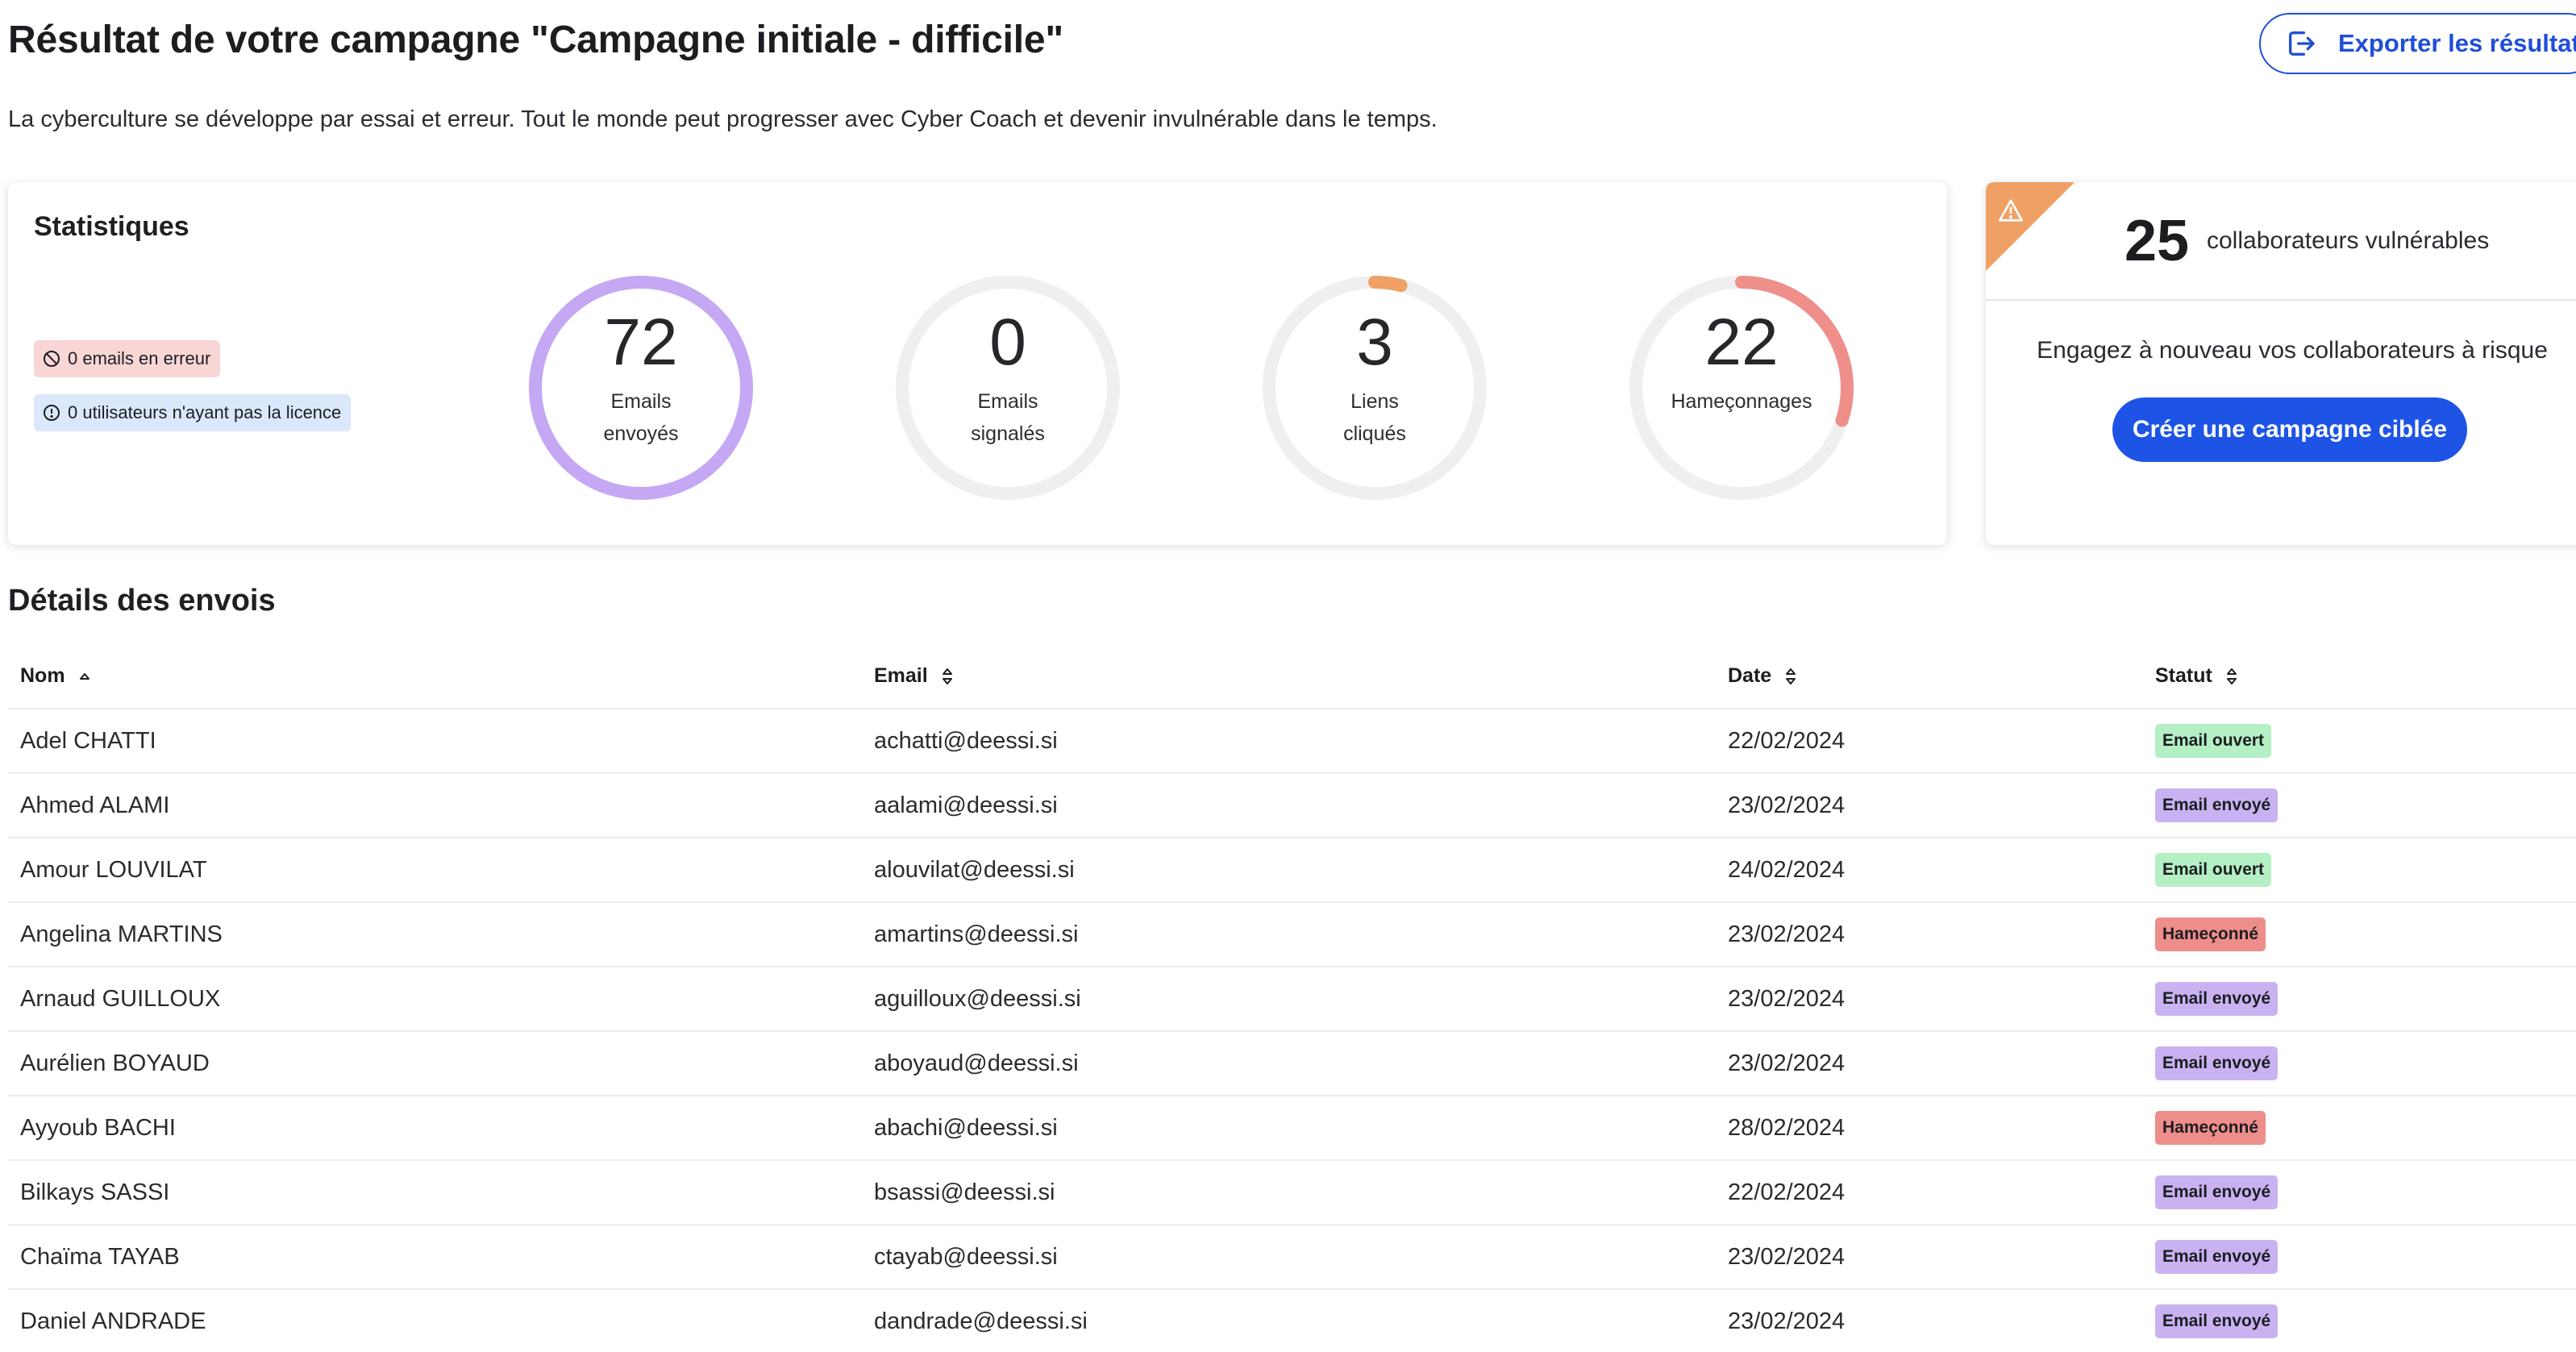 The image size is (2576, 1352). Describe the element at coordinates (115, 1063) in the screenshot. I see `cell-nom: Aurélien BOYAUD` at that location.